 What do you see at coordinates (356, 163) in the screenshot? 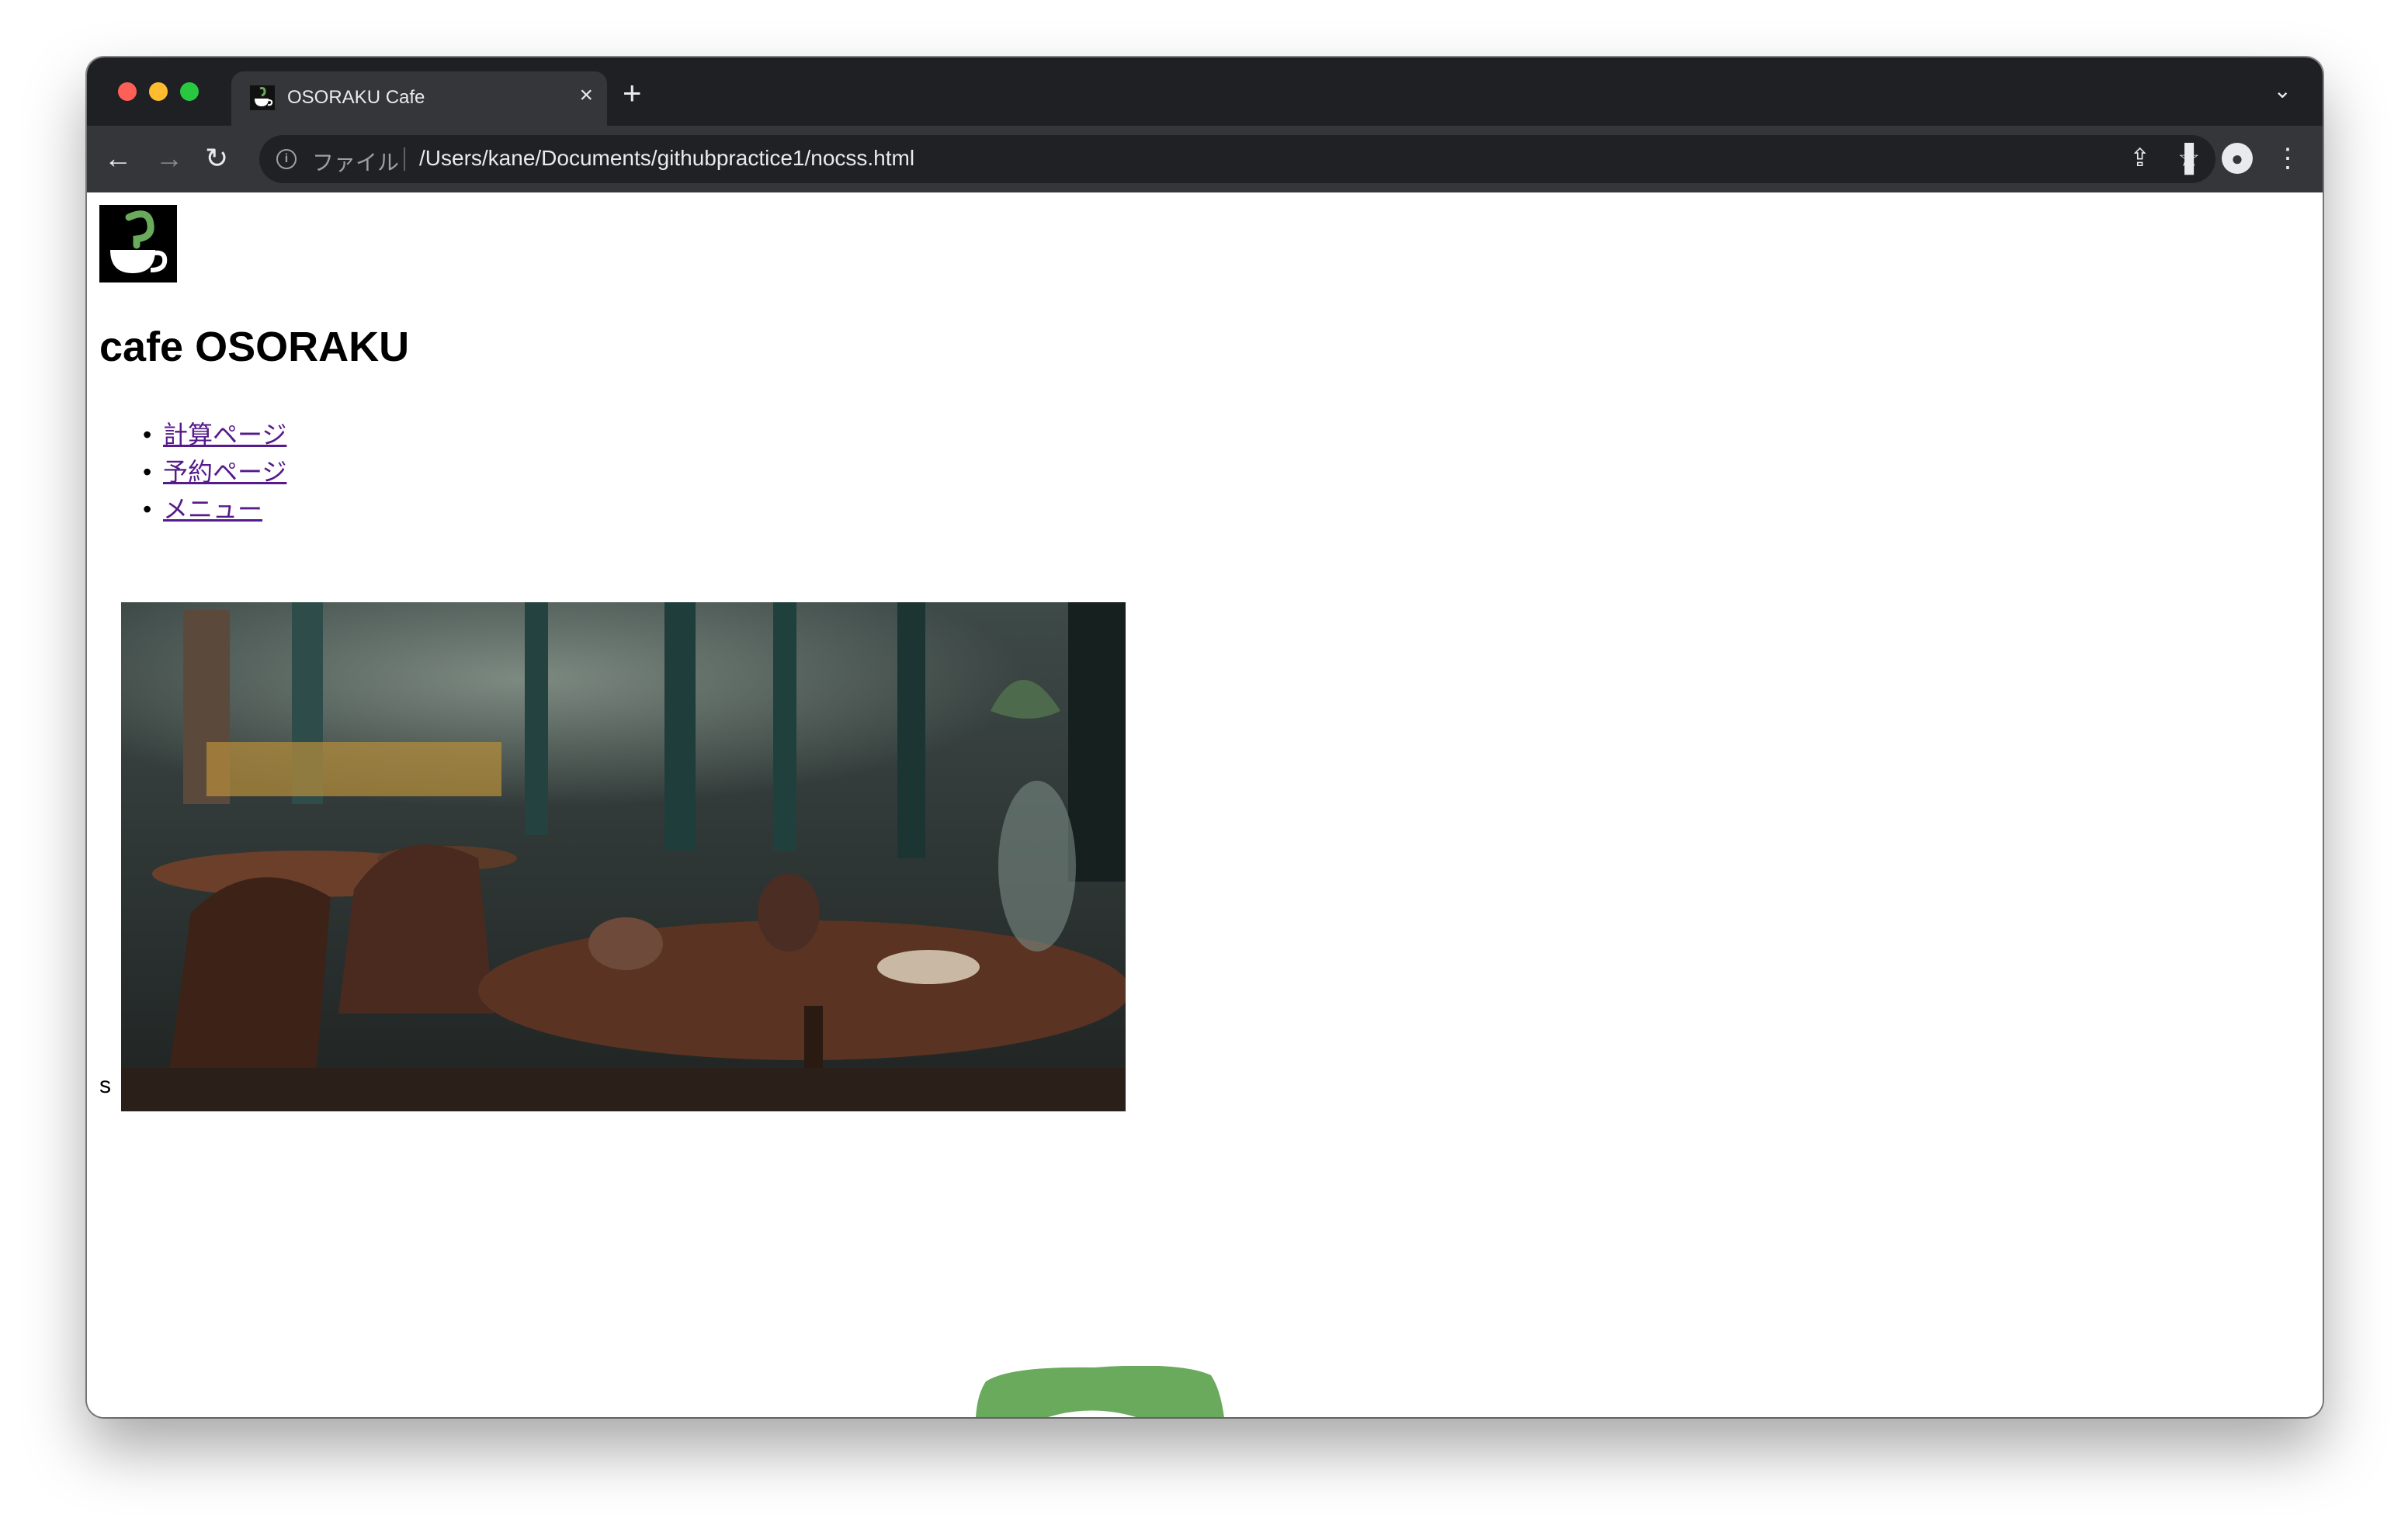
I see `scheme-label: ファイル` at bounding box center [356, 163].